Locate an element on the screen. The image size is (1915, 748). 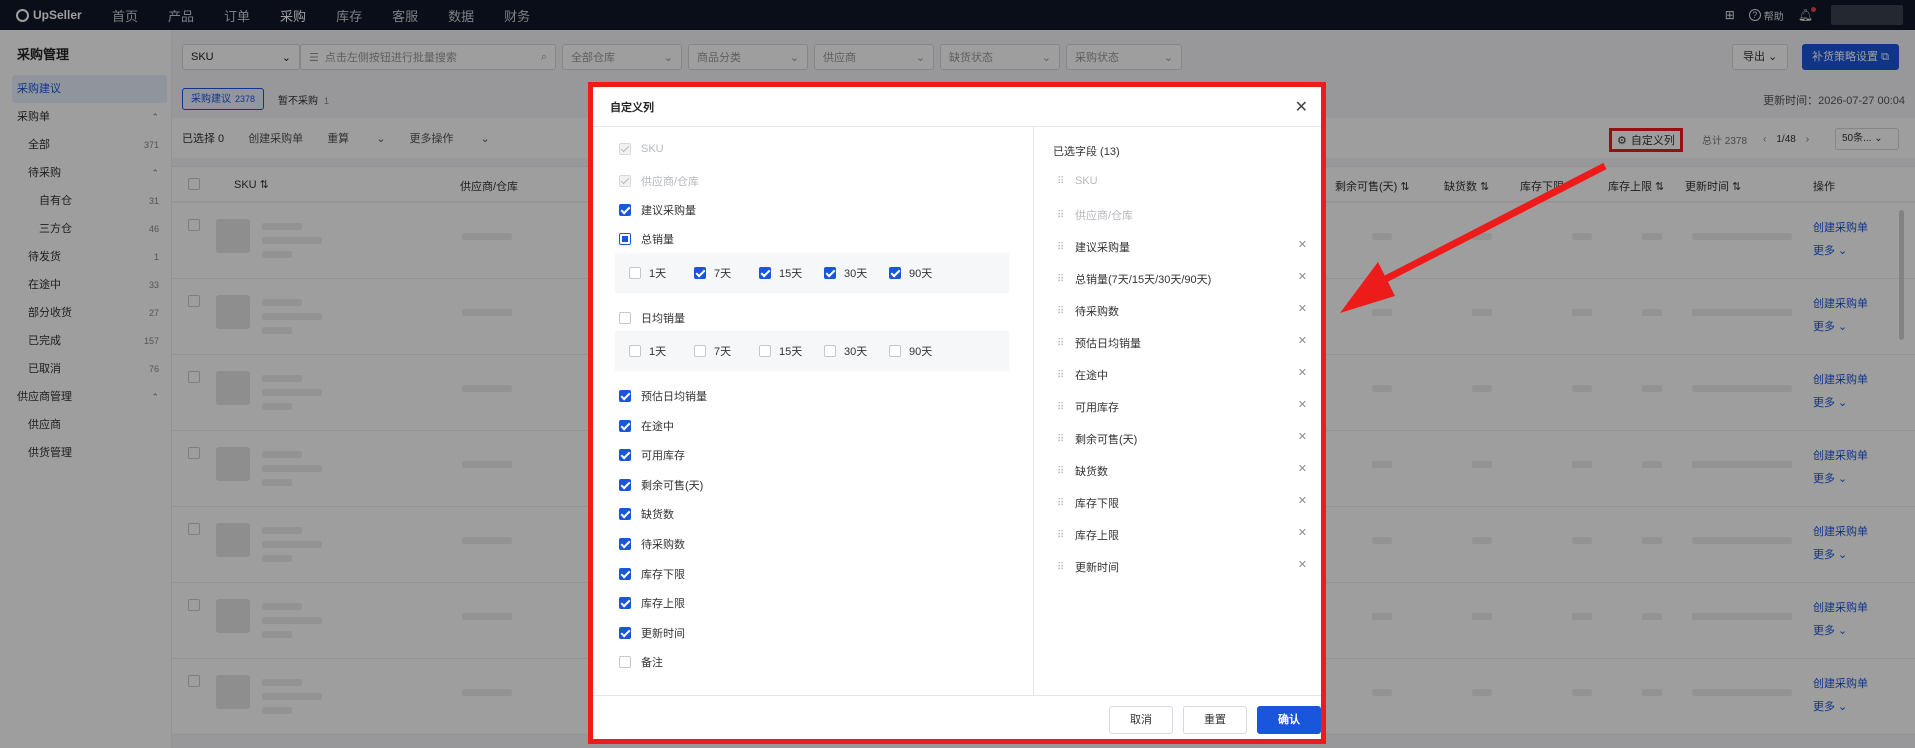
confirm-button: 确认 is located at coordinates (1289, 720).